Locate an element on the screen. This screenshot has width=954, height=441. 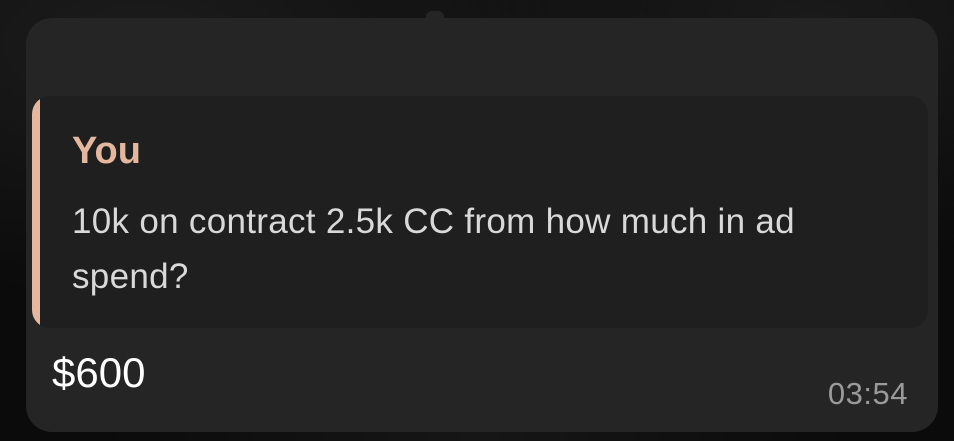
quote-accent-bar is located at coordinates (36, 212).